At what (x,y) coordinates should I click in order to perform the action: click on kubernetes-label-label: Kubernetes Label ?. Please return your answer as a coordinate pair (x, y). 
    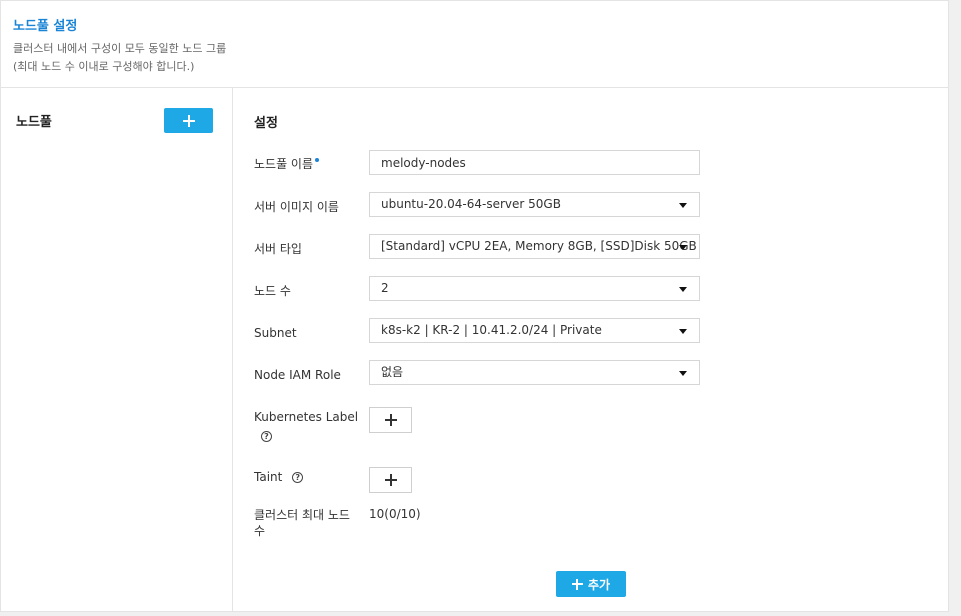
    Looking at the image, I should click on (306, 426).